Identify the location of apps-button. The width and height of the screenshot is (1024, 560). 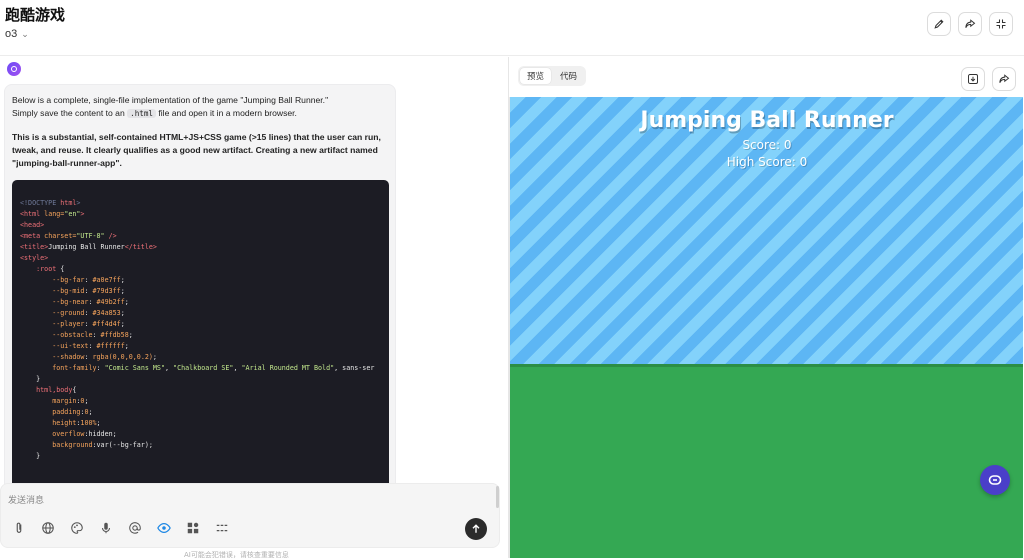
(193, 528).